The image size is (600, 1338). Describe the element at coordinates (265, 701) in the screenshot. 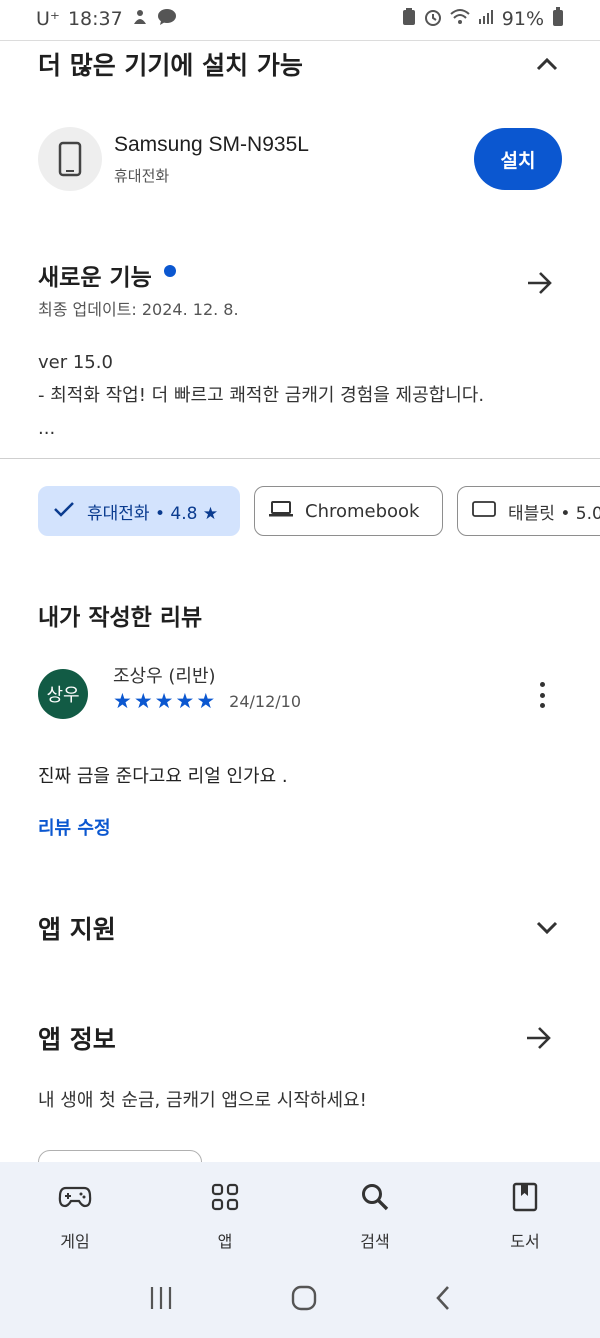

I see `review-date: 24/12/10` at that location.